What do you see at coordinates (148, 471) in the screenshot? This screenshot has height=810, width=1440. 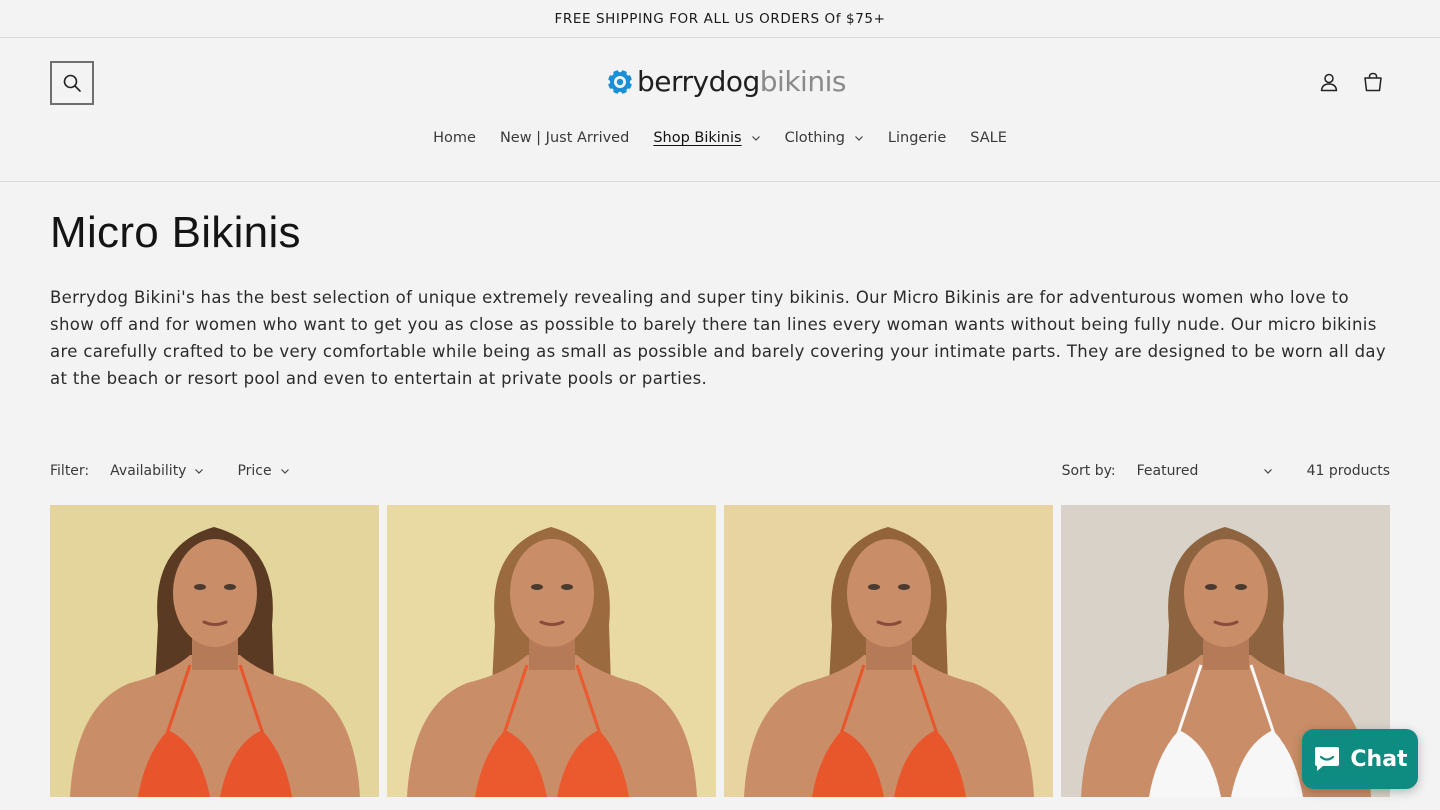 I see `facet-label: Availability` at bounding box center [148, 471].